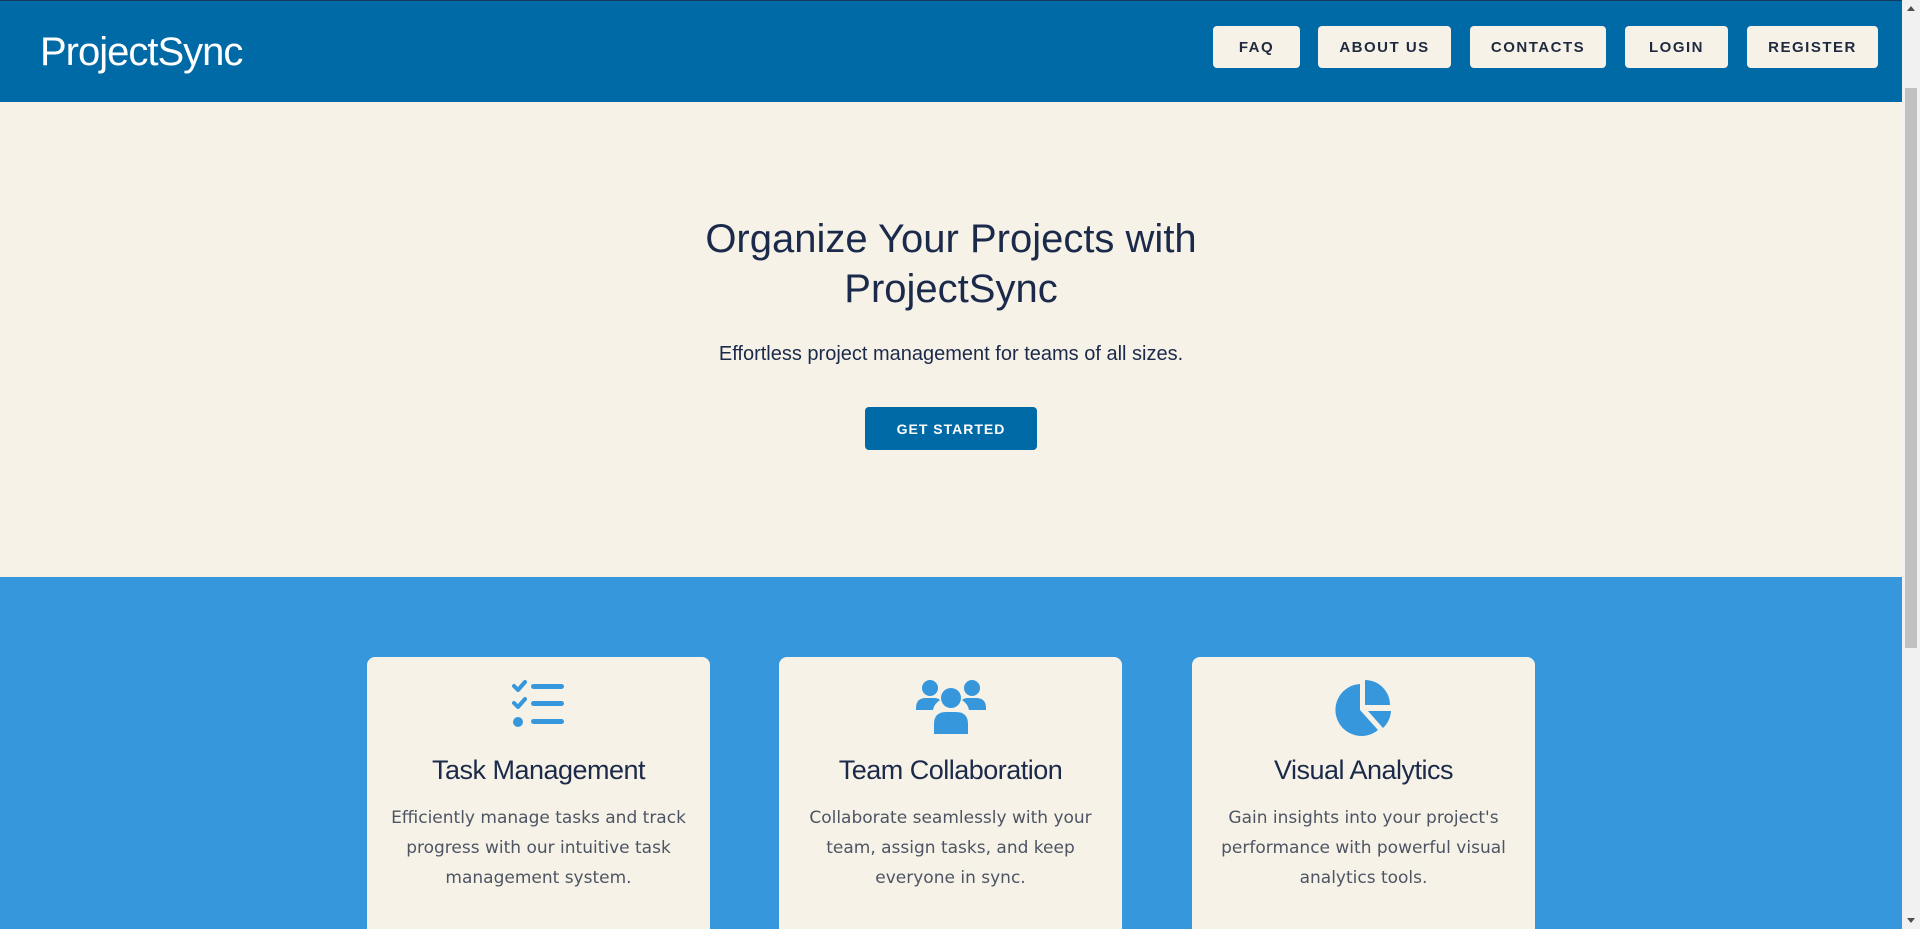  What do you see at coordinates (538, 770) in the screenshot?
I see `feature-title: Task Management` at bounding box center [538, 770].